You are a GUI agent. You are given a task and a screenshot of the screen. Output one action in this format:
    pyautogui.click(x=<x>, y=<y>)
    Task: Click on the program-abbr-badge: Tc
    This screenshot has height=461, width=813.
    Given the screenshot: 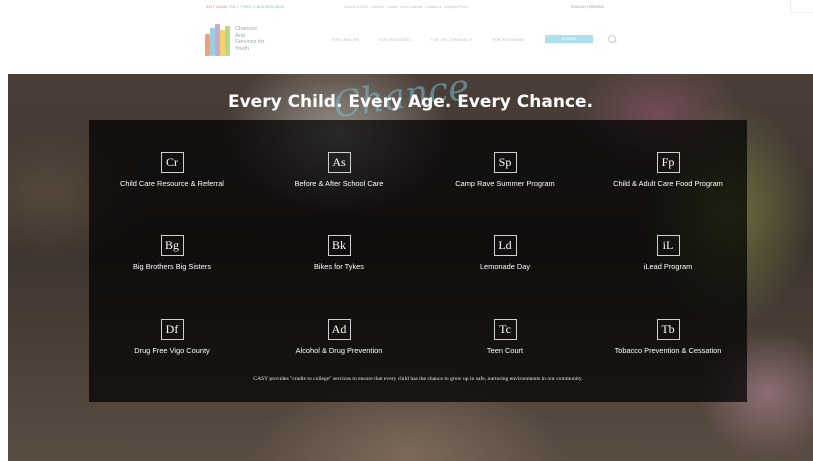 What is the action you would take?
    pyautogui.click(x=505, y=329)
    